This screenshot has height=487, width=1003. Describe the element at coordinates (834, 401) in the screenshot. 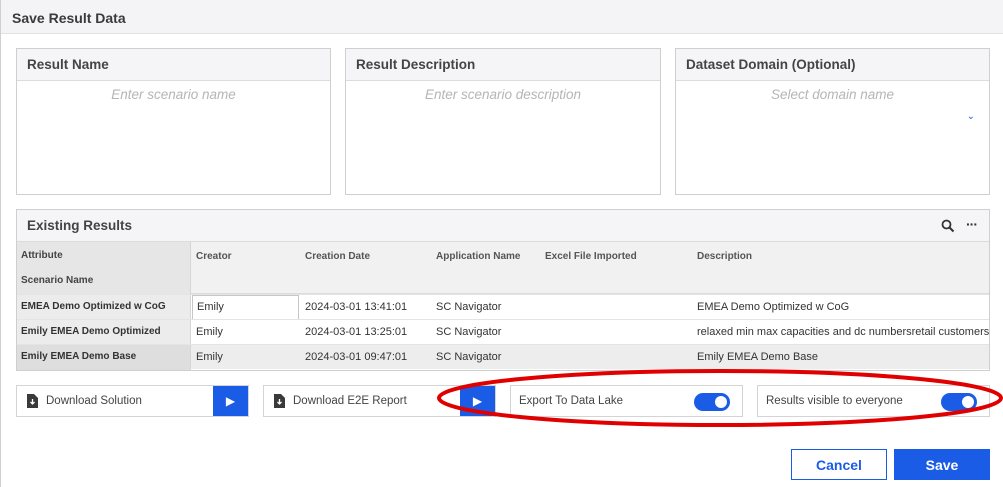

I see `results-visible-label: Results visible to everyone` at that location.